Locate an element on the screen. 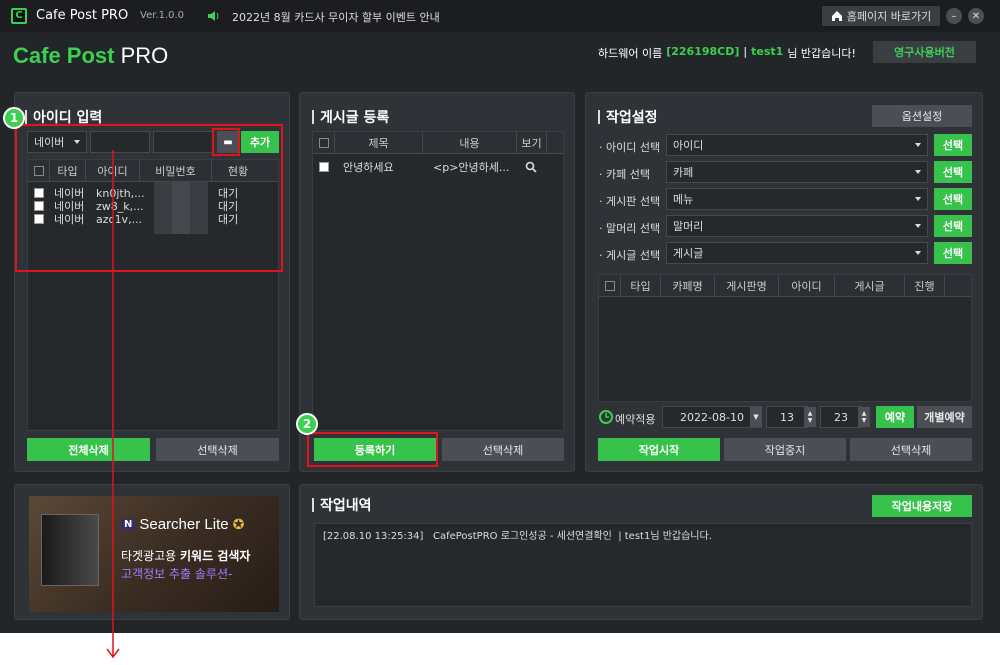 The image size is (1000, 665). options-button: 옵션설정 is located at coordinates (922, 116).